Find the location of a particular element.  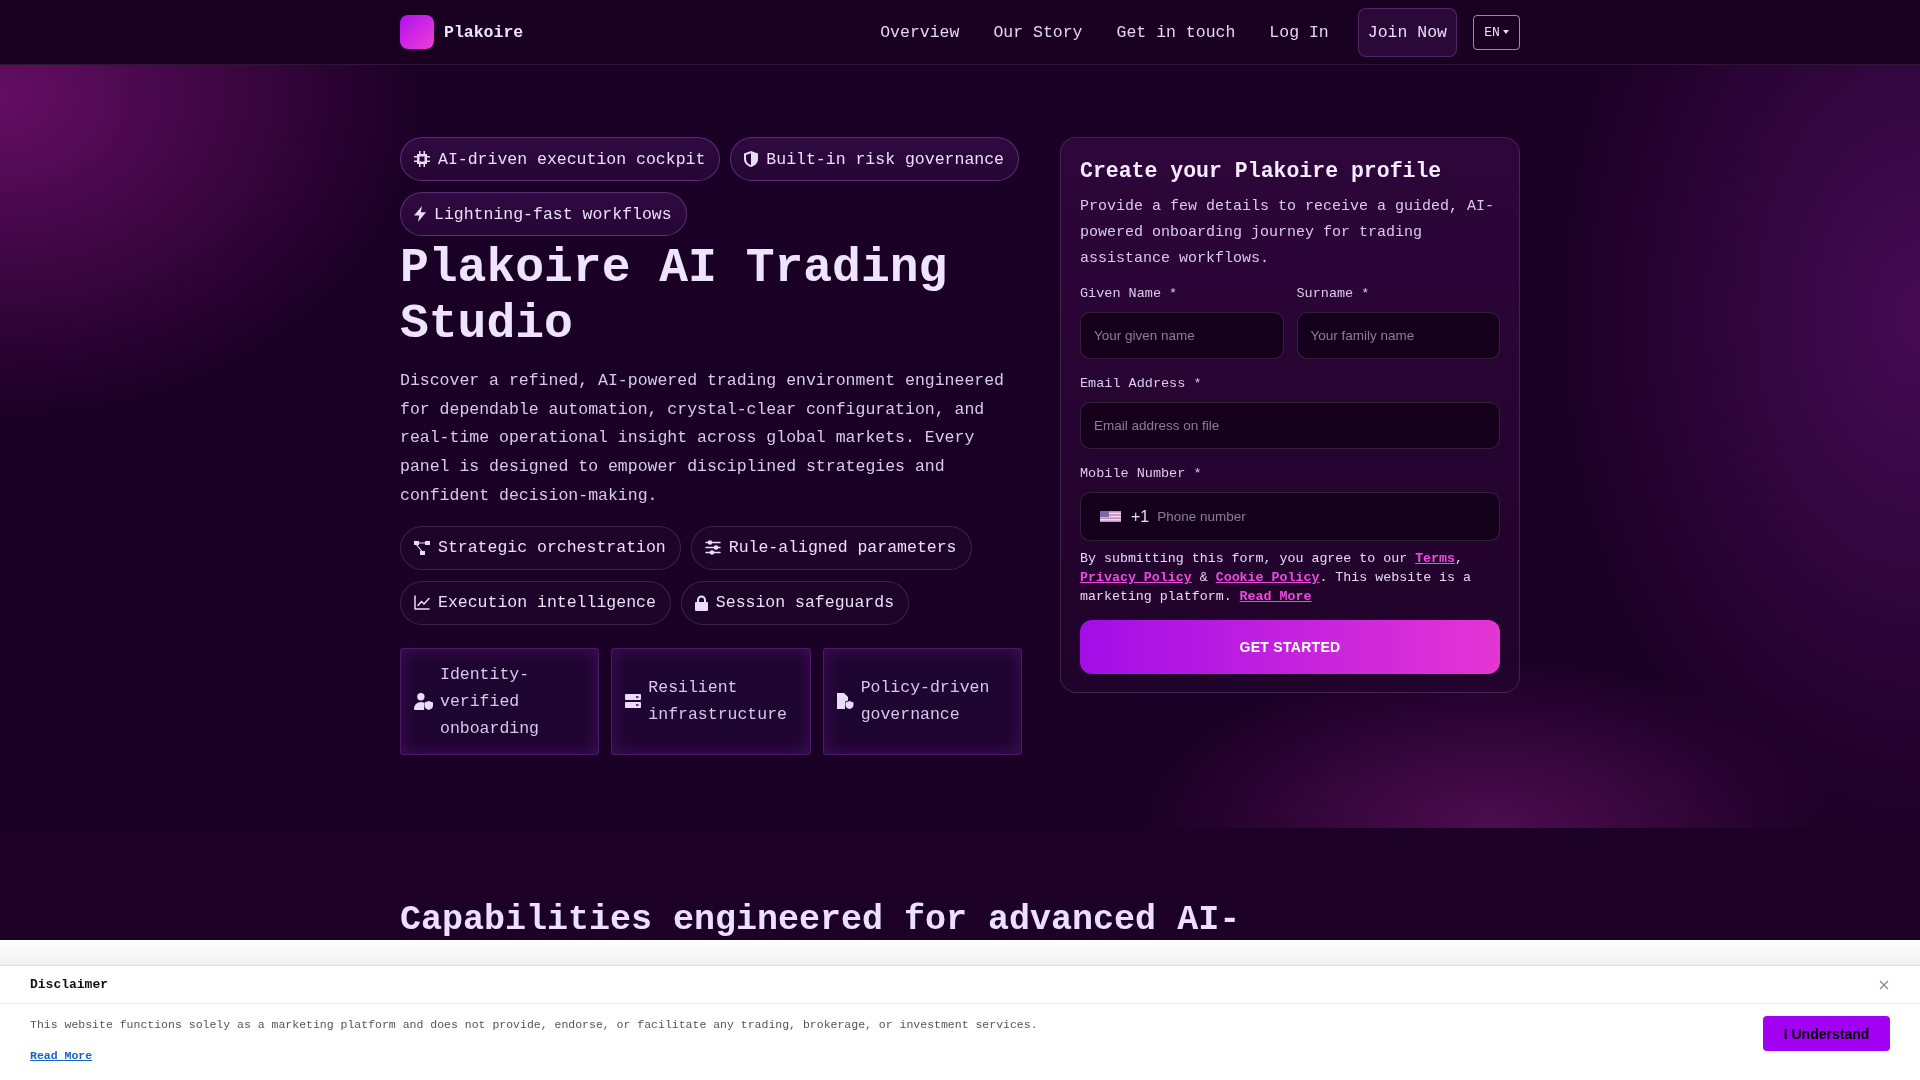

nav-link: Overview is located at coordinates (920, 32).